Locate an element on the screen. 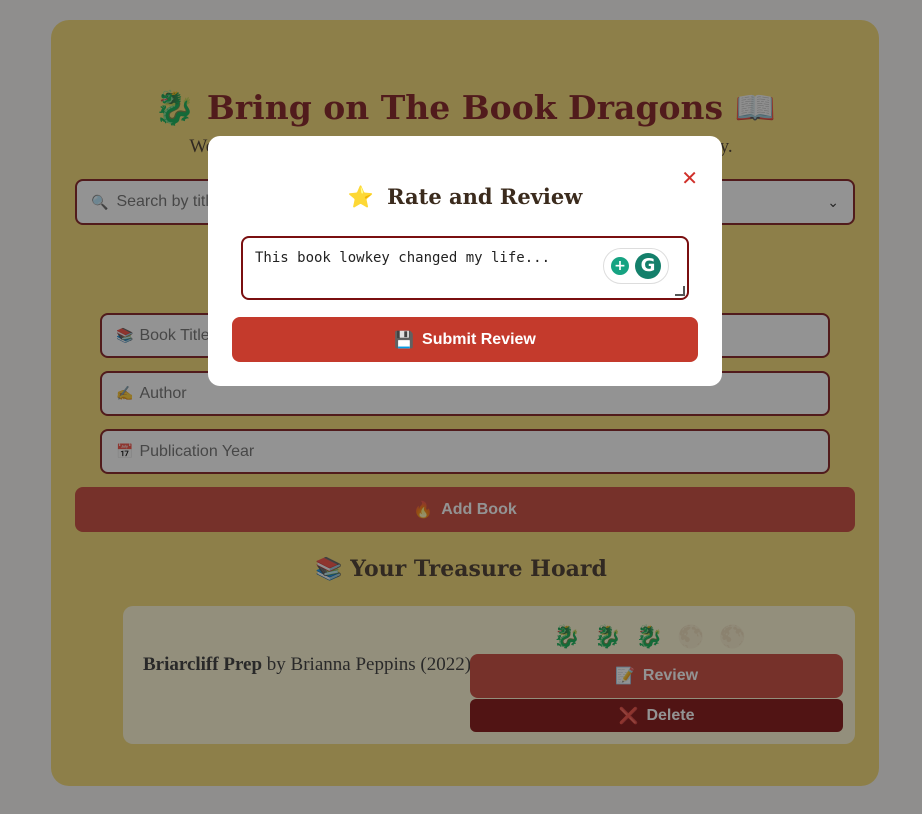 The width and height of the screenshot is (922, 814). grammarly-widget: + G is located at coordinates (636, 266).